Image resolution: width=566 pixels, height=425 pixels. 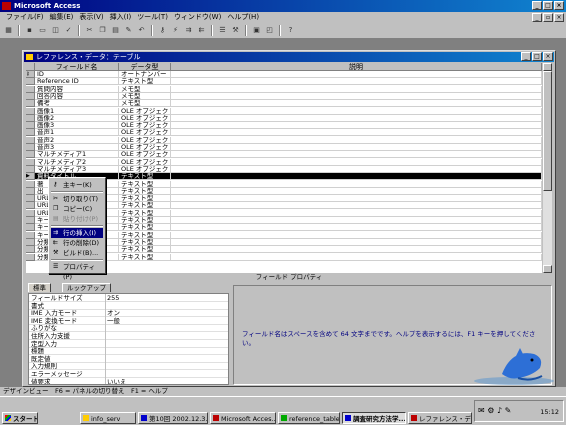 I want to click on doc-restore-button: ▫, so click(x=548, y=17).